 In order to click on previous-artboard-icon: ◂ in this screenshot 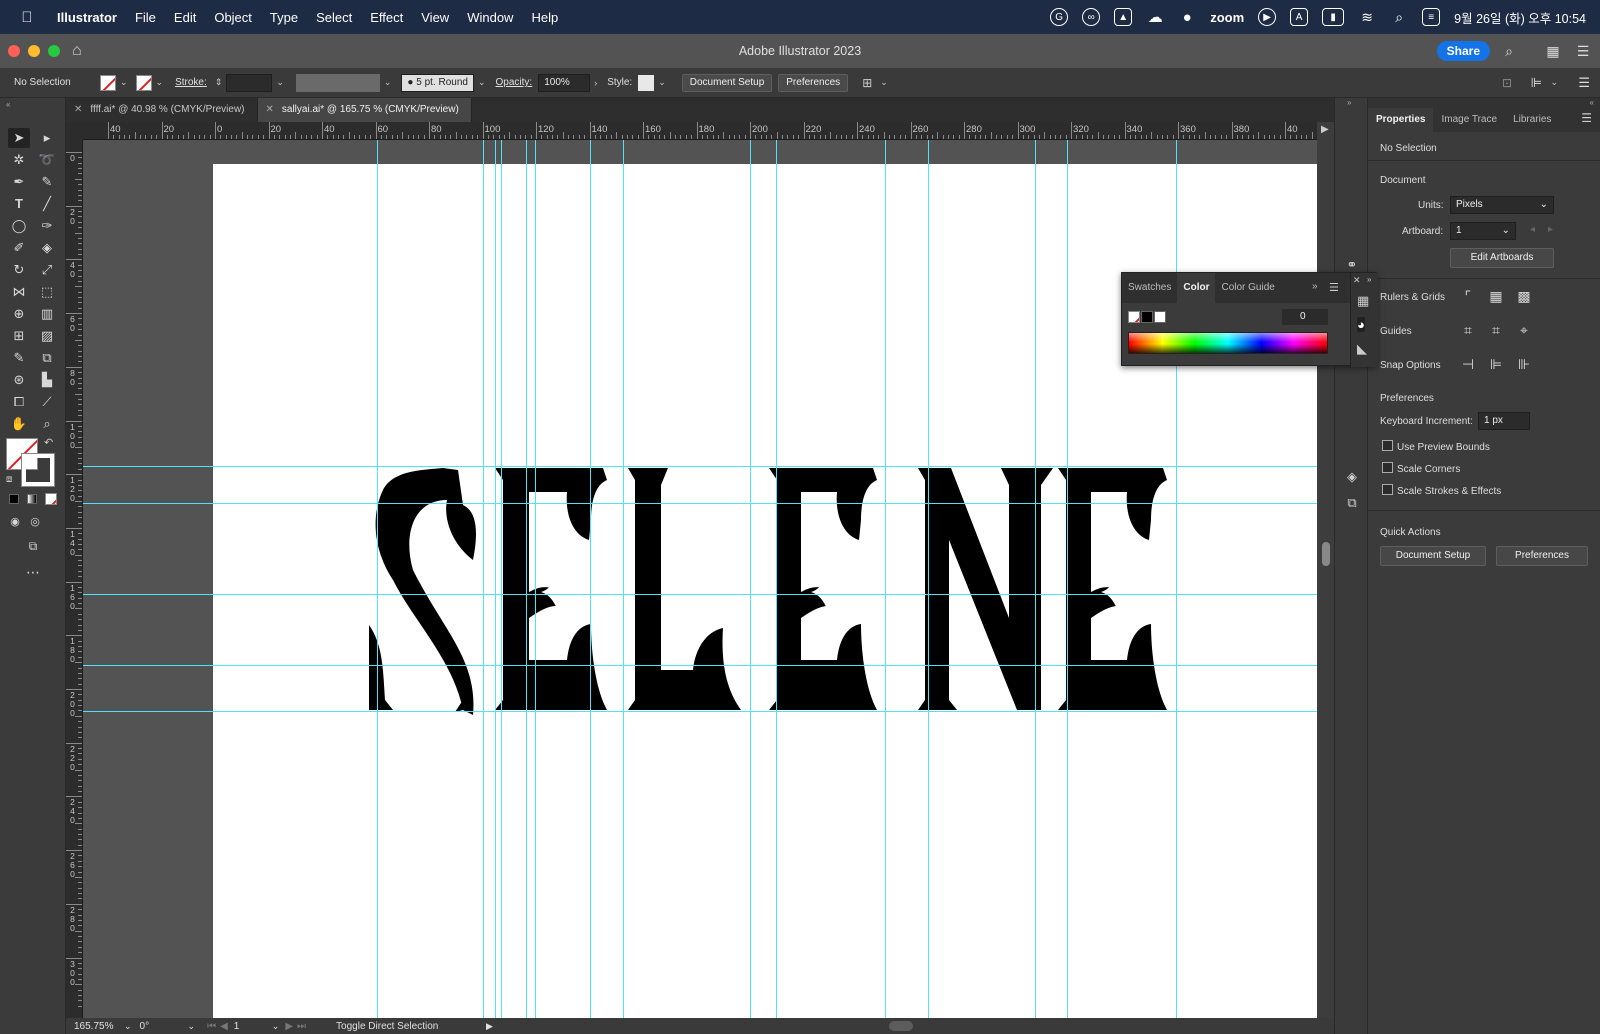, I will do `click(1532, 229)`.